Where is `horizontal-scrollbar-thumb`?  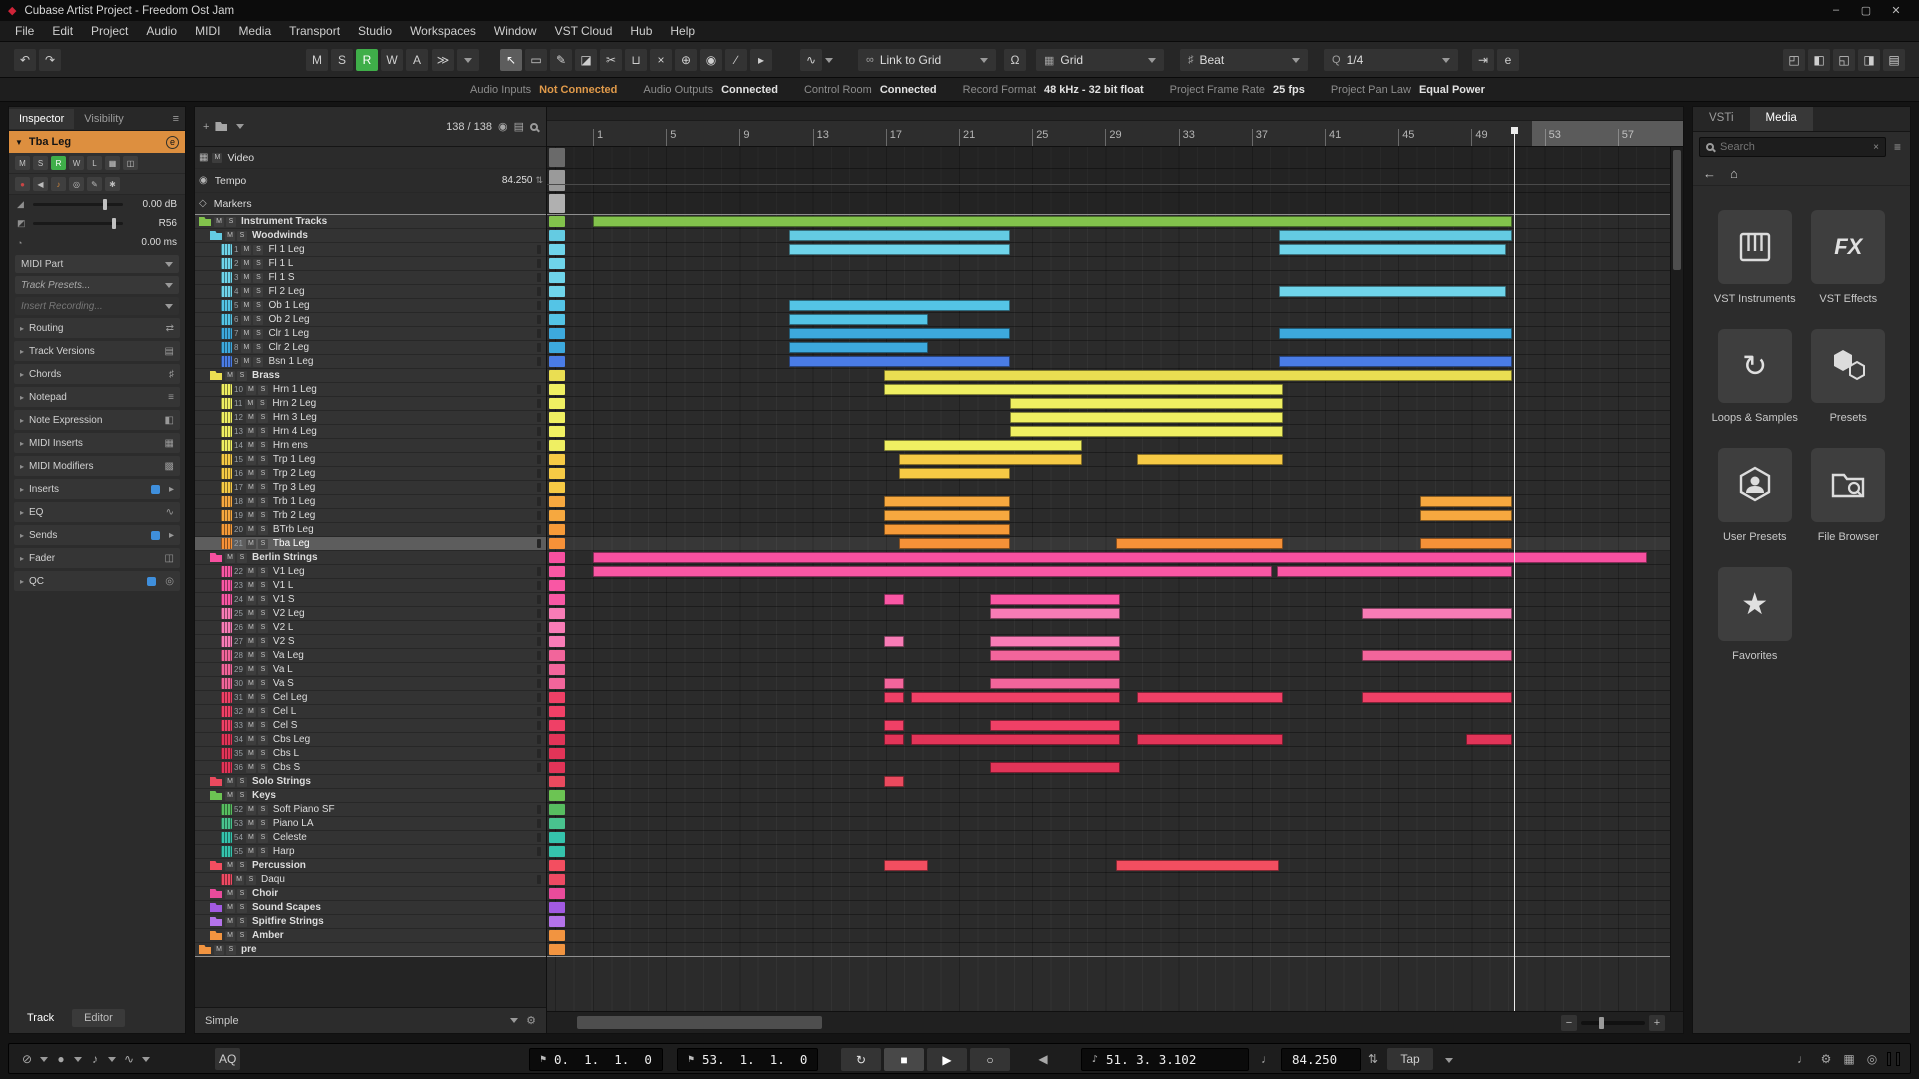
horizontal-scrollbar-thumb is located at coordinates (699, 1022).